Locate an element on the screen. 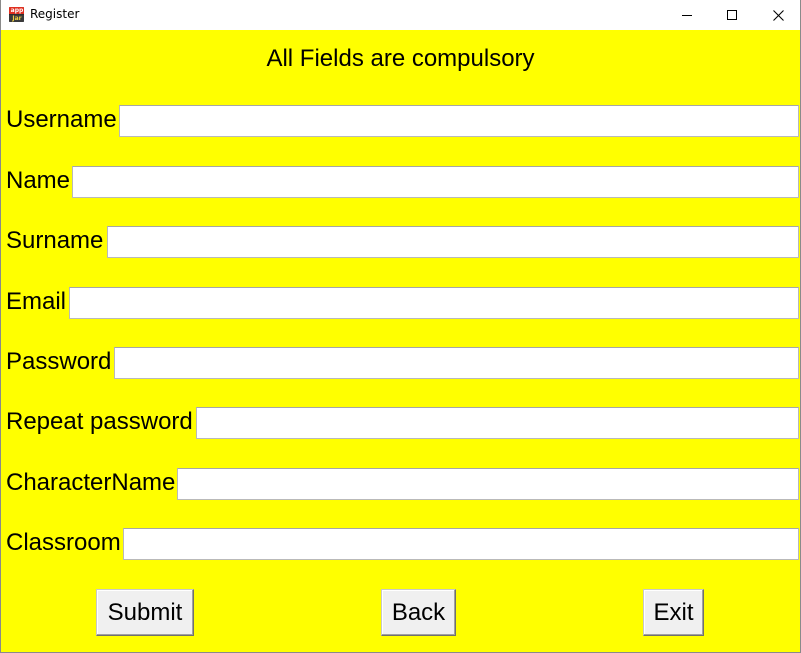 The image size is (801, 653). exit-button: Exit is located at coordinates (673, 612).